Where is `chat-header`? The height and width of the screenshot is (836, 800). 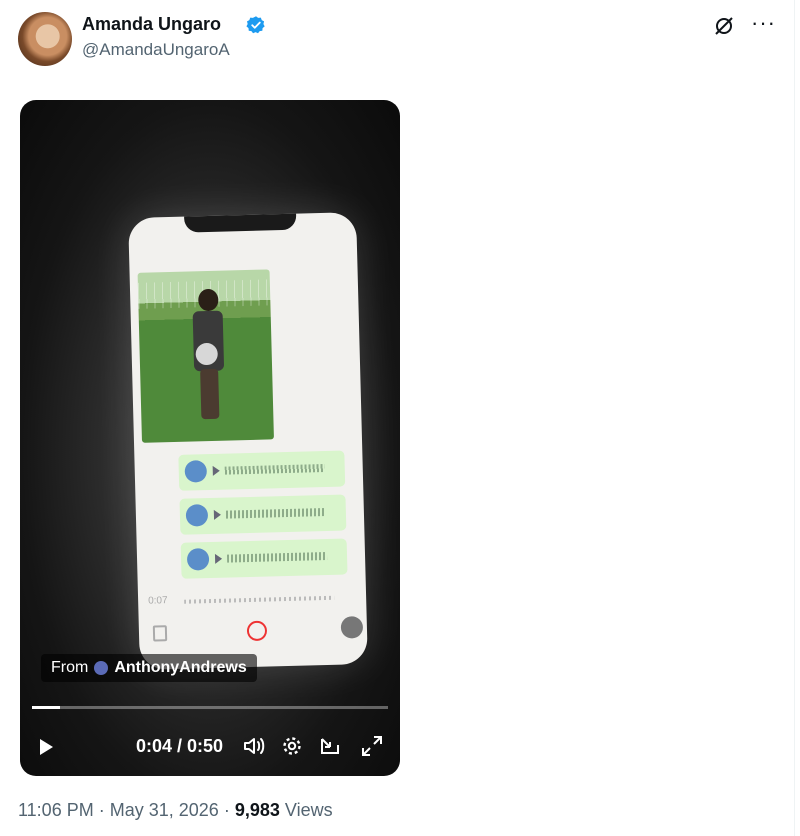 chat-header is located at coordinates (243, 245).